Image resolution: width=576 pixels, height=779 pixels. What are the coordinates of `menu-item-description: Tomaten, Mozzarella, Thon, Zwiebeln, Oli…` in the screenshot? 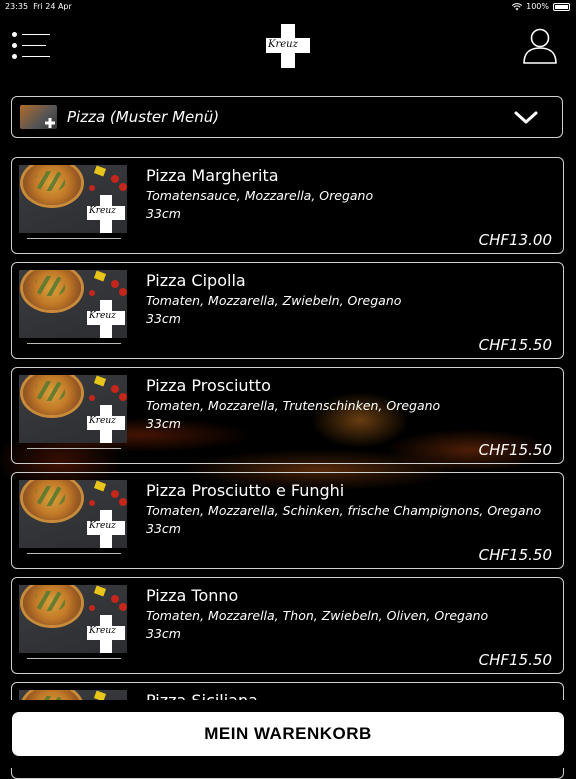 It's located at (317, 615).